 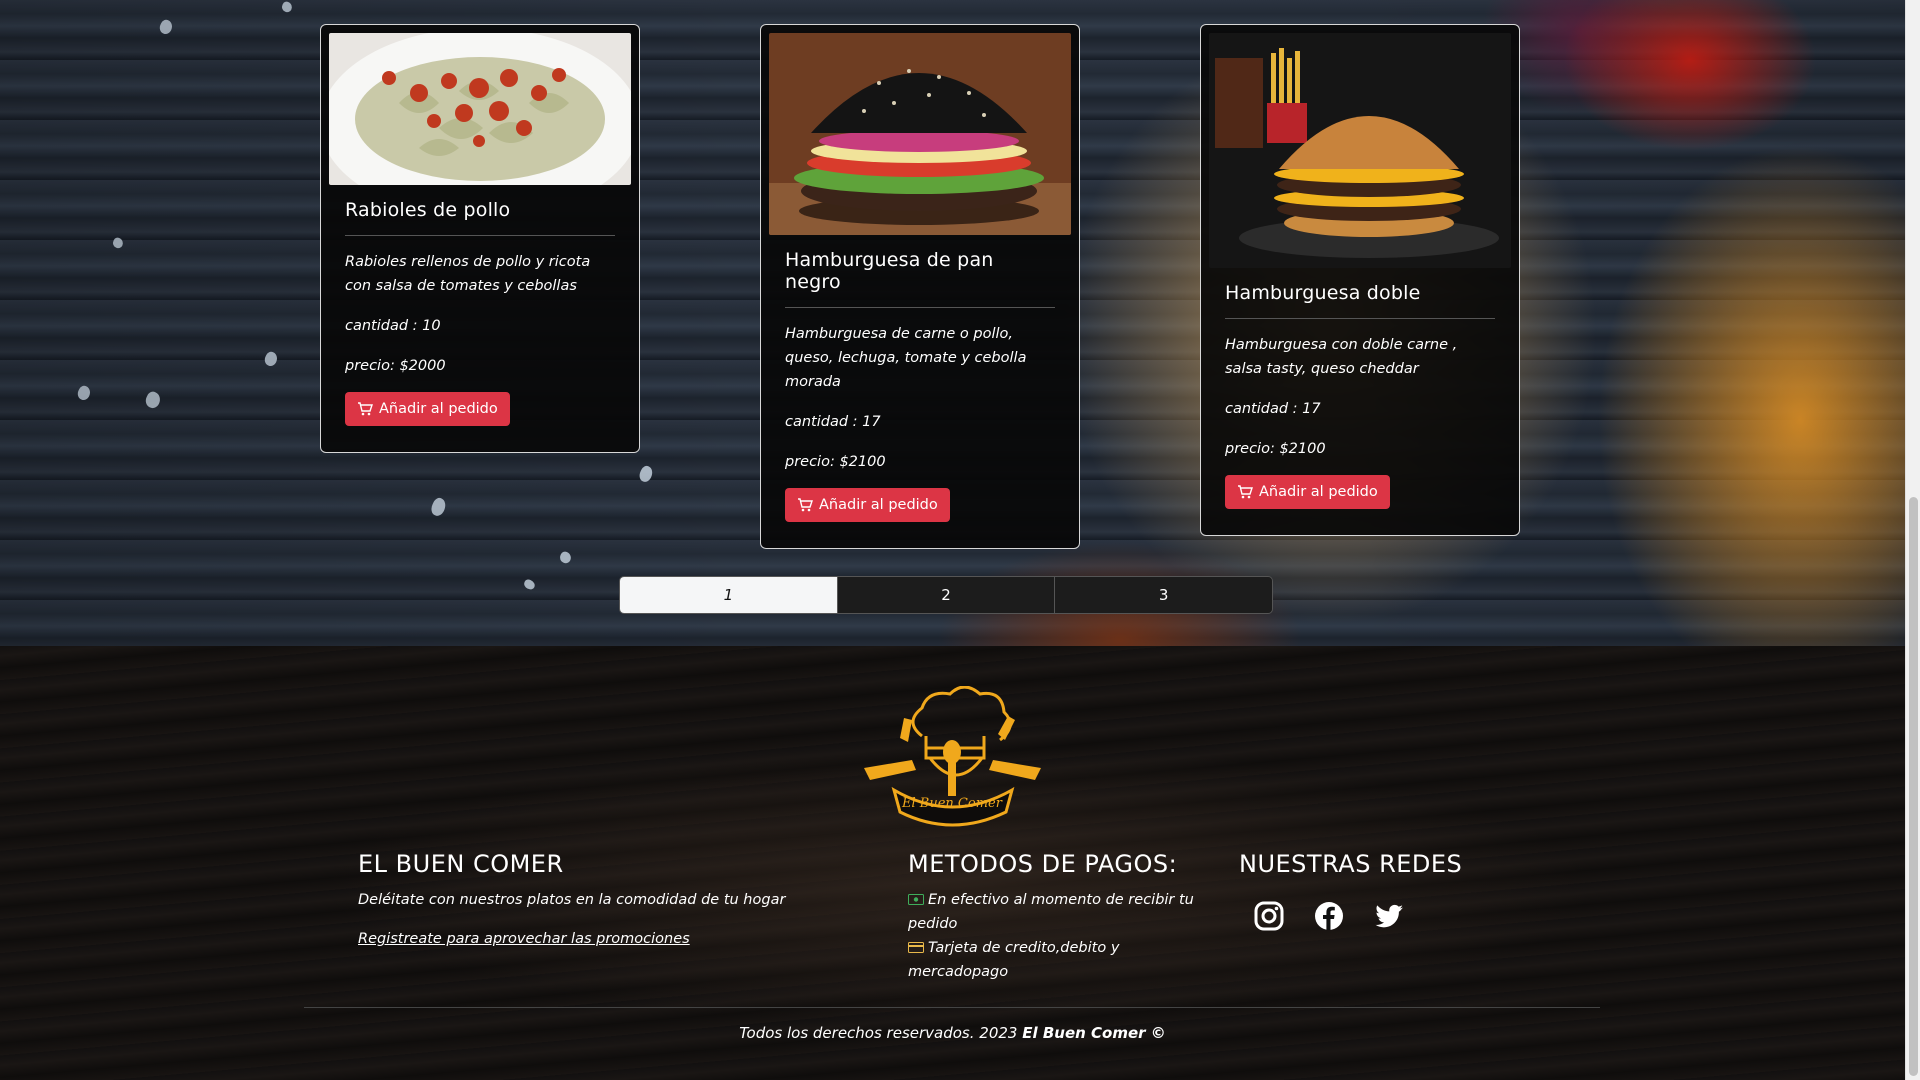 I want to click on product-title: Hamburguesa doble, so click(x=1360, y=300).